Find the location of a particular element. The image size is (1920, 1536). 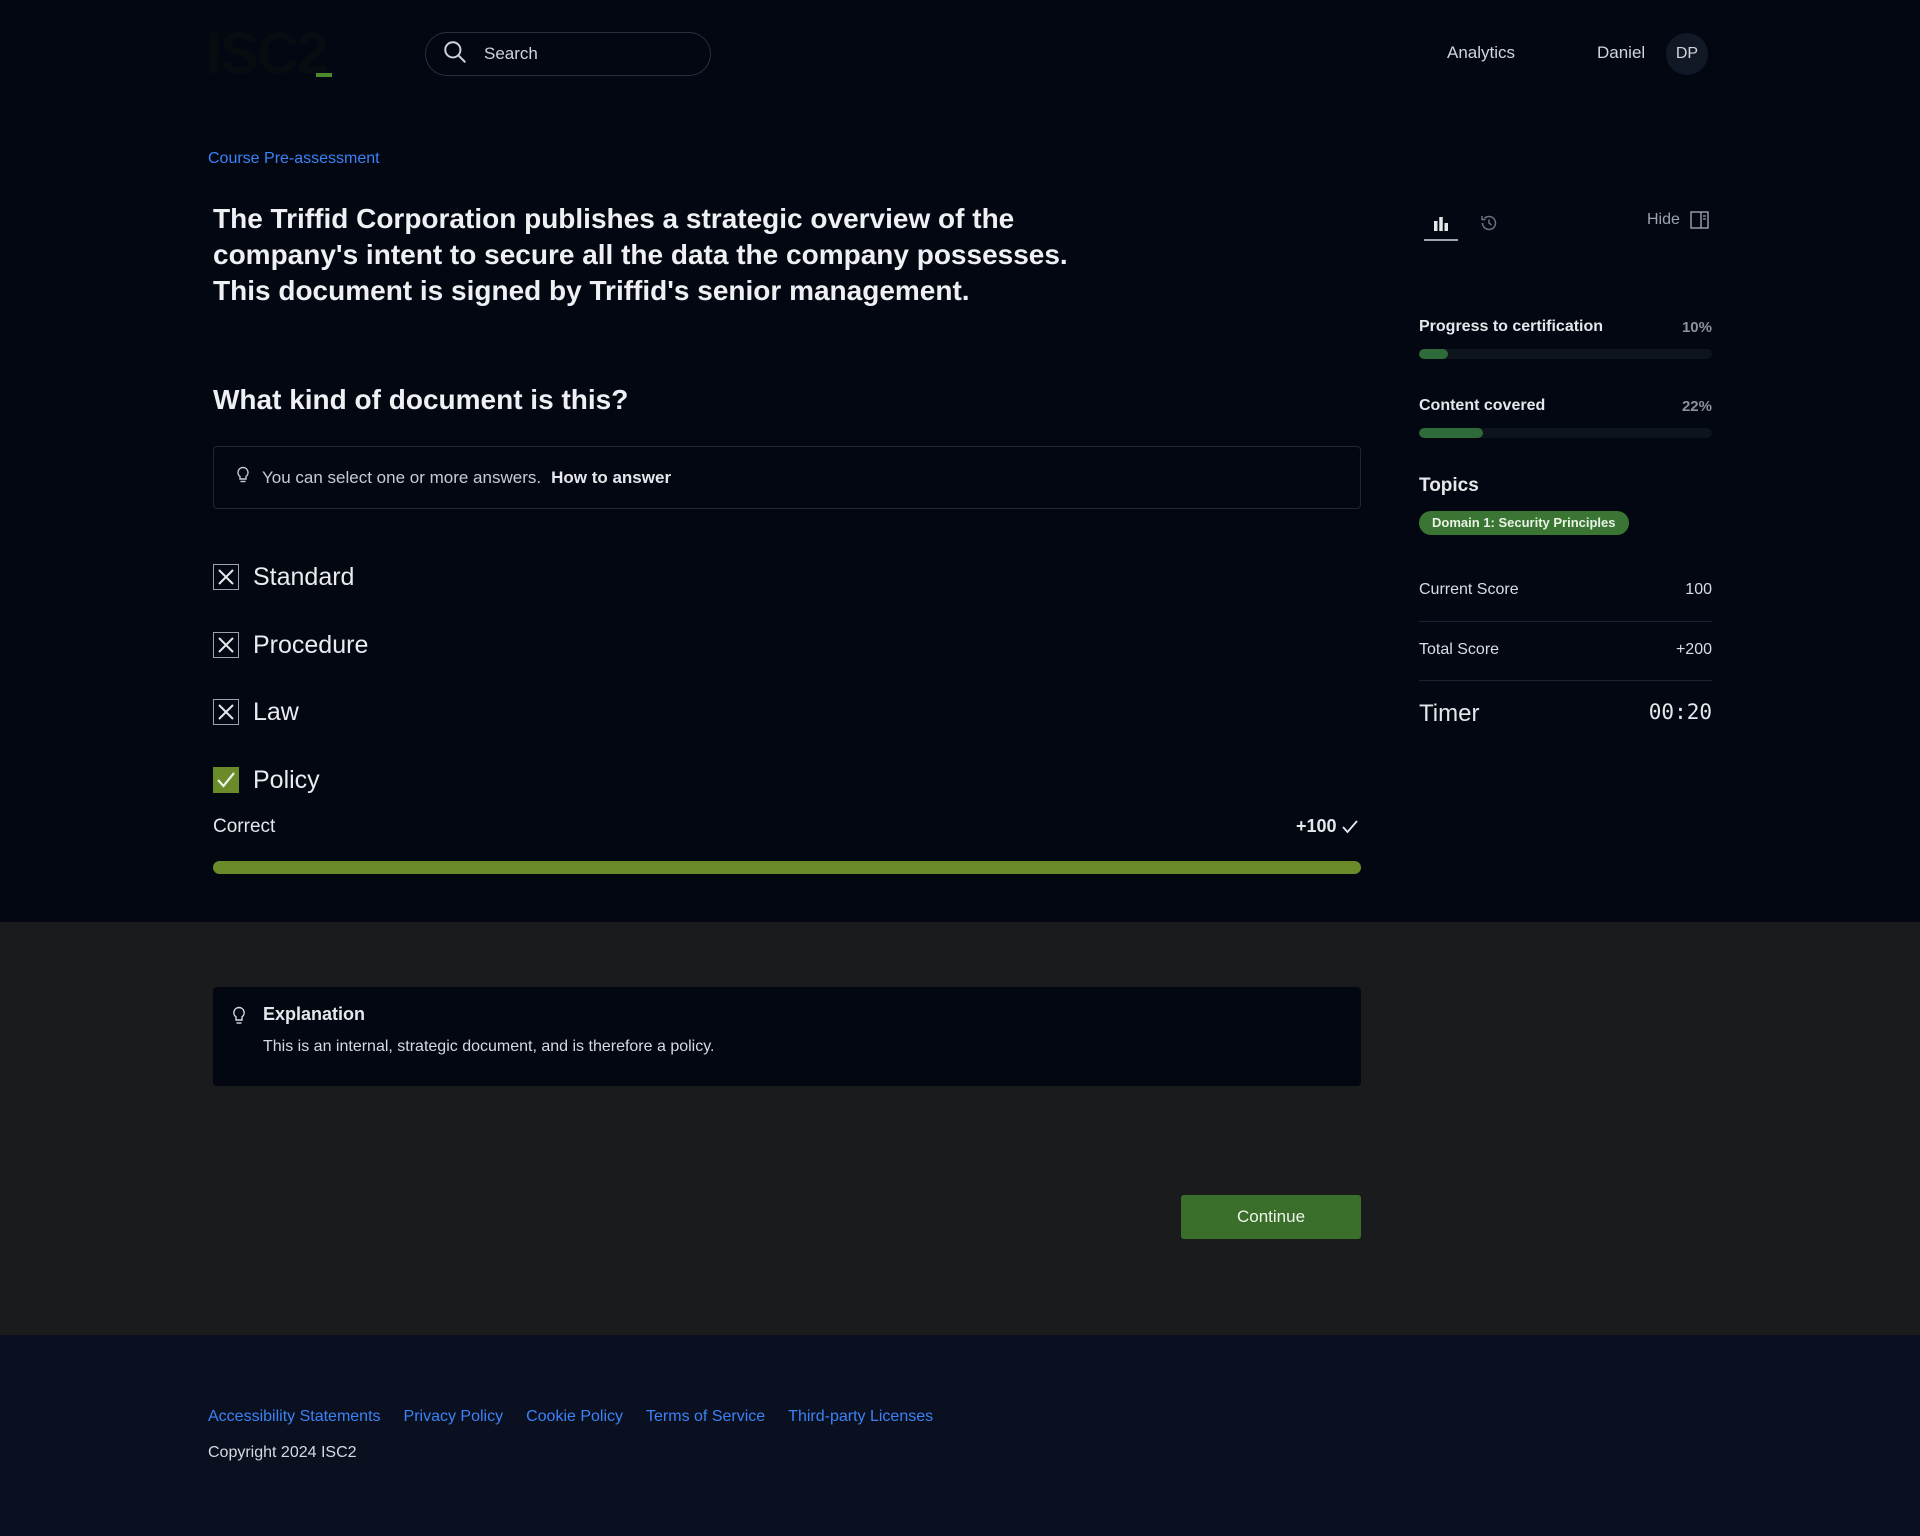

topic-chip: Domain 1: Security Principles is located at coordinates (1524, 523).